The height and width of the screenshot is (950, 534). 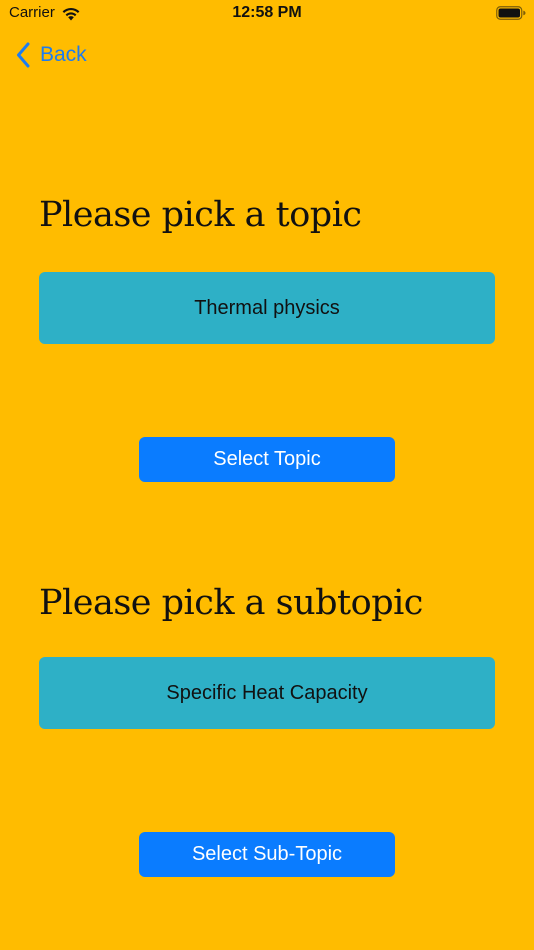 I want to click on topic-picker: Thermal physics, so click(x=267, y=308).